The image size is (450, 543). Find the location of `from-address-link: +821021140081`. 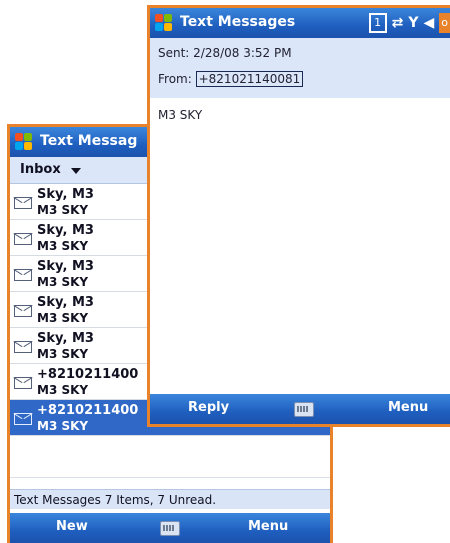

from-address-link: +821021140081 is located at coordinates (249, 79).